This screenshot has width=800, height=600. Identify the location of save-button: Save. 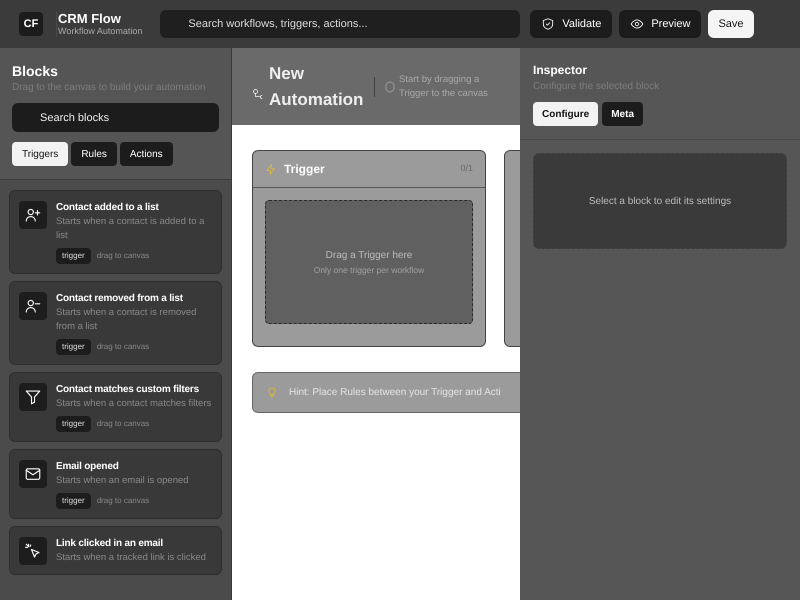
(731, 24).